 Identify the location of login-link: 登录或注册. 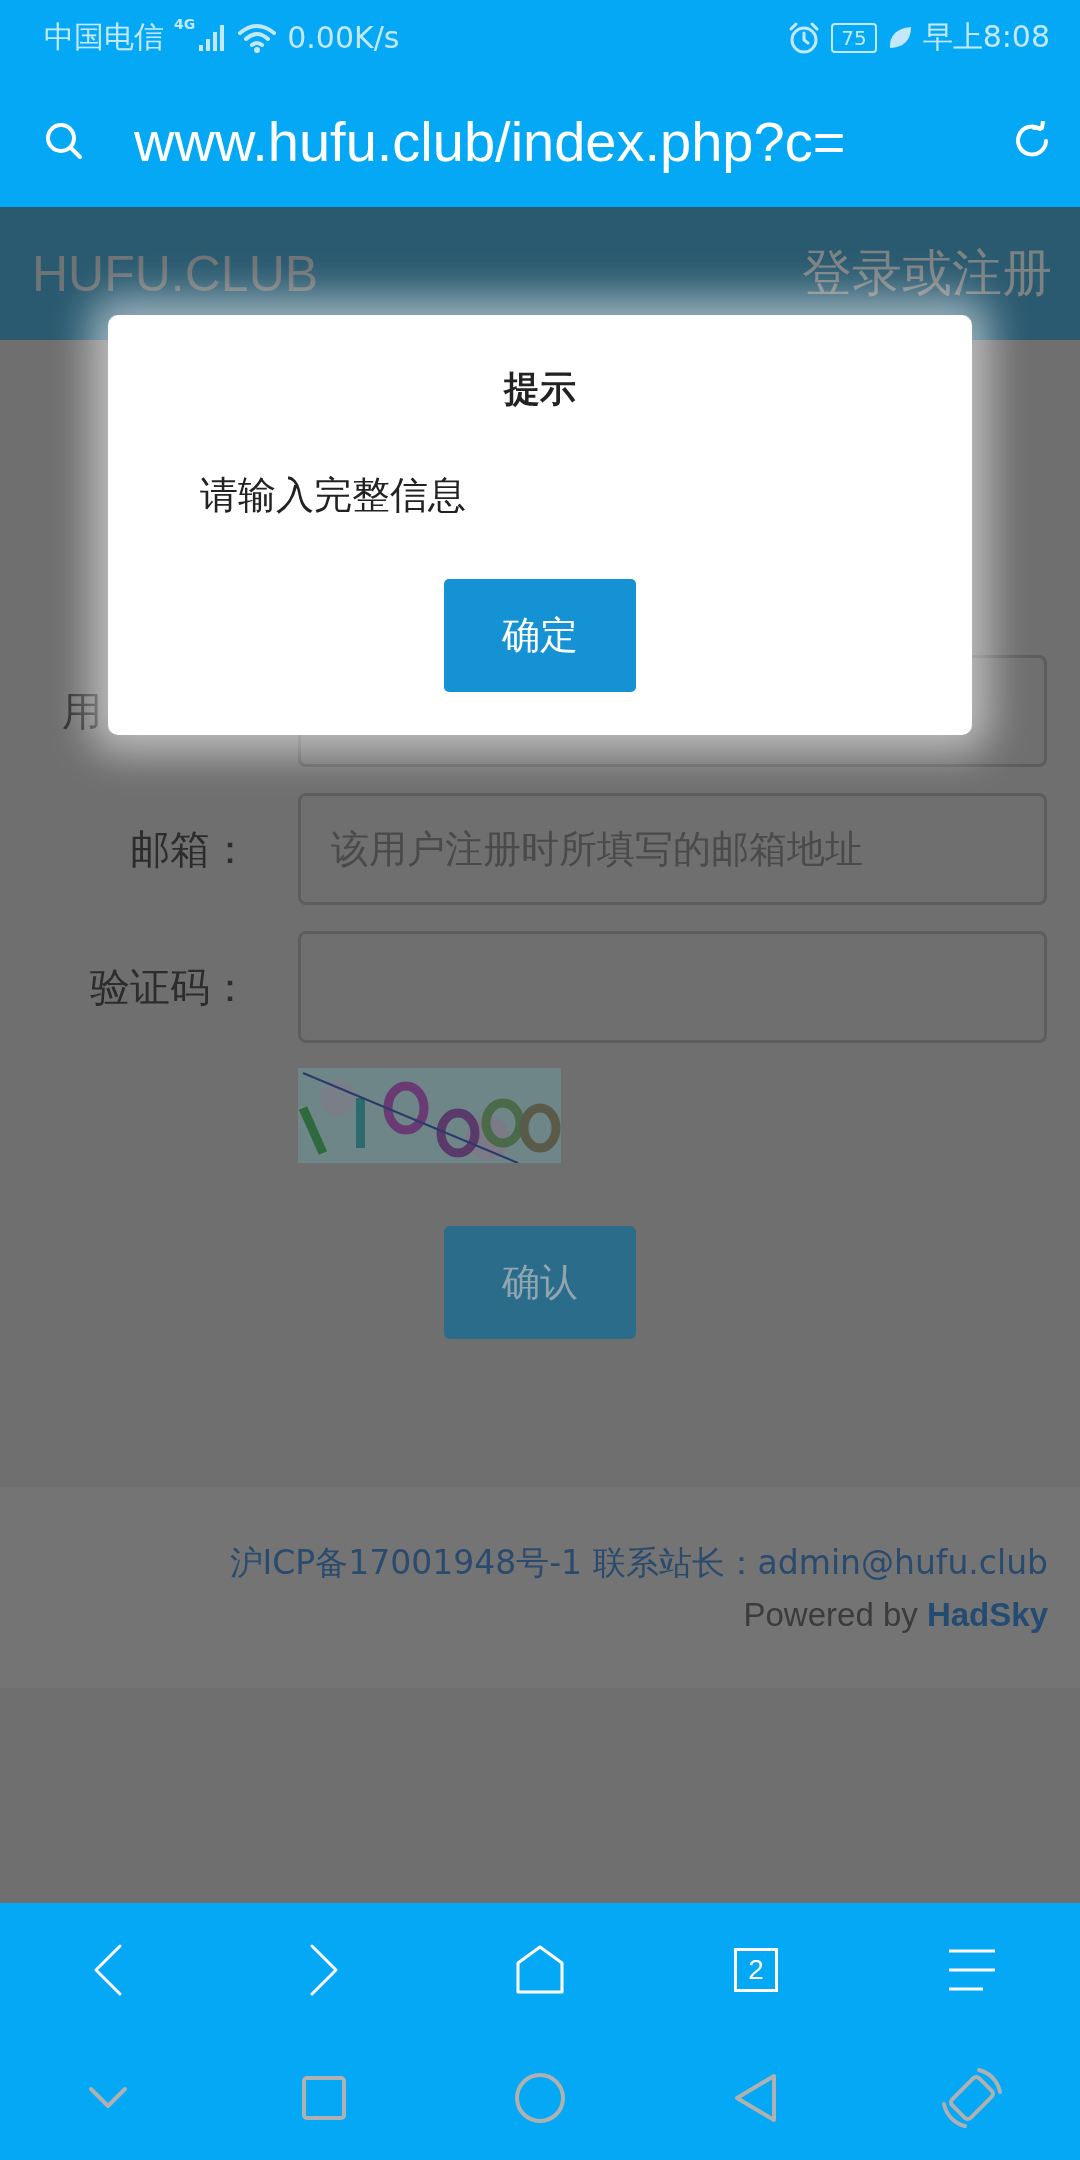
(927, 273).